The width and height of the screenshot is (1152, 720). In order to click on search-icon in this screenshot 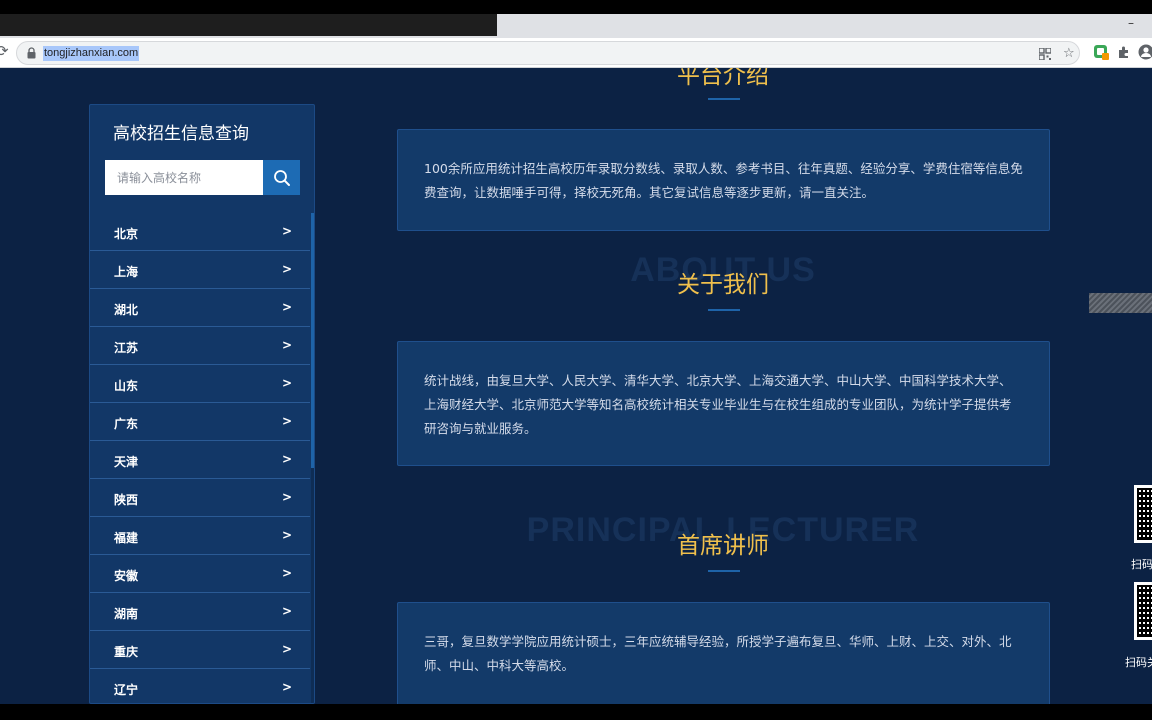, I will do `click(281, 177)`.